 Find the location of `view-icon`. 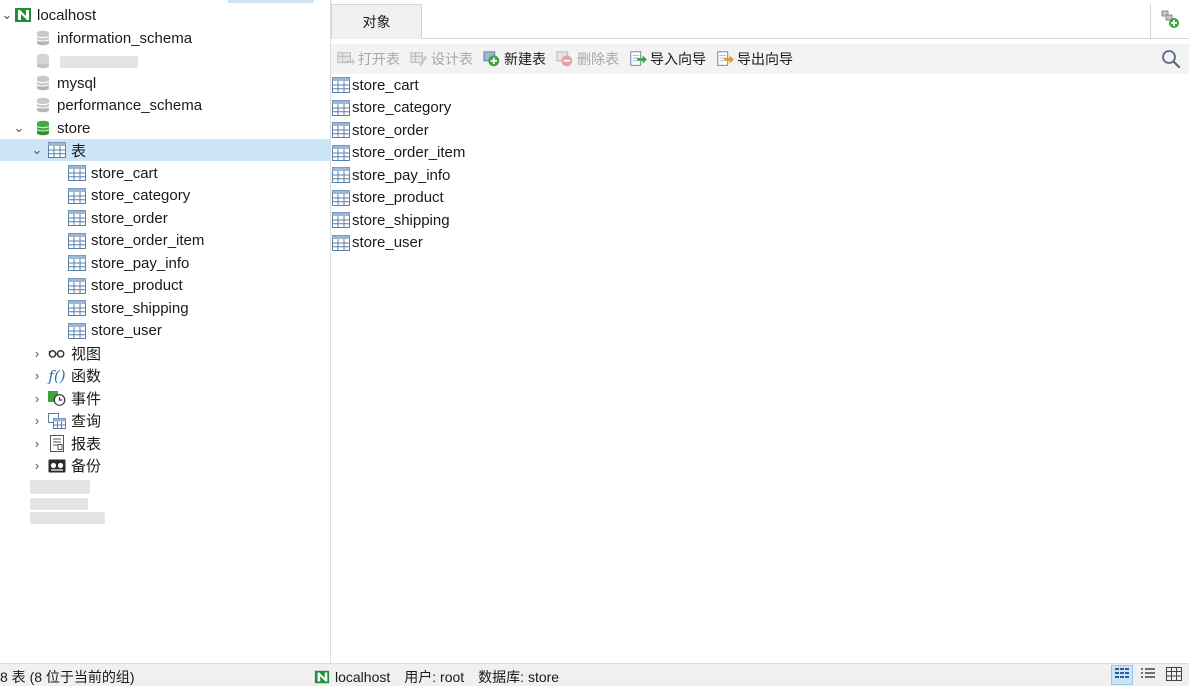

view-icon is located at coordinates (57, 353).